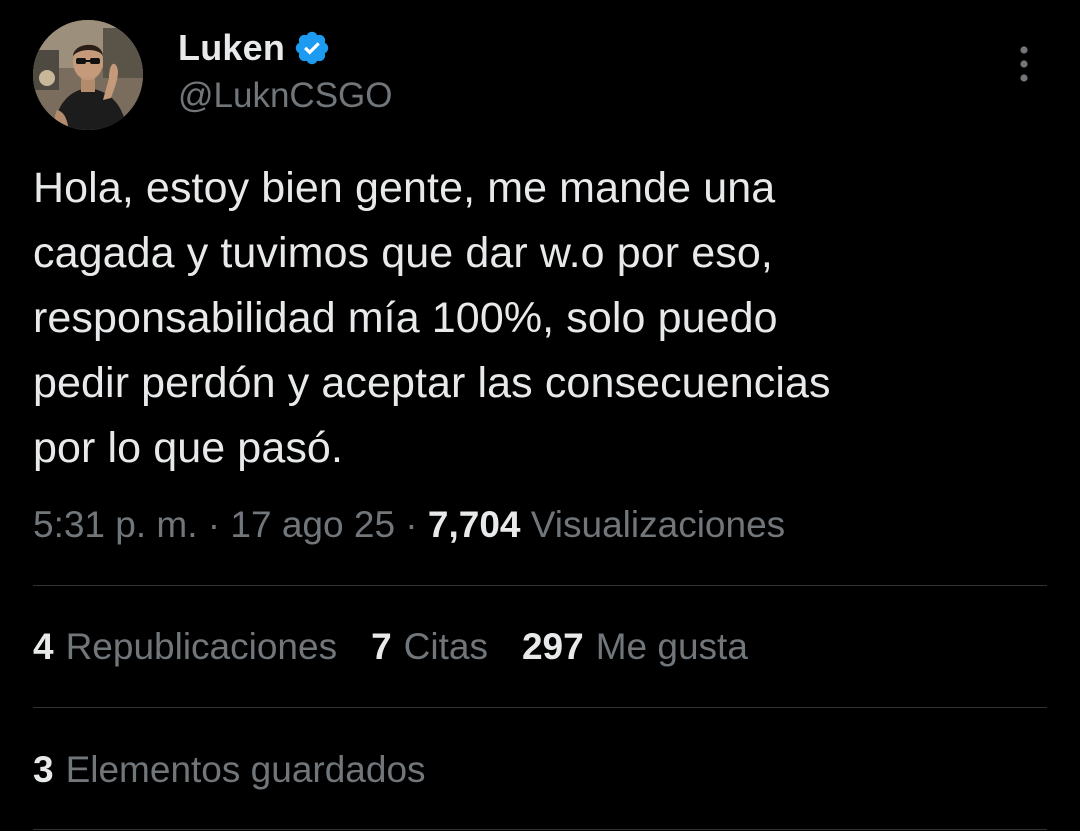 This screenshot has width=1080, height=831. I want to click on bookmarks-stat: 3 Elementos guardados, so click(229, 770).